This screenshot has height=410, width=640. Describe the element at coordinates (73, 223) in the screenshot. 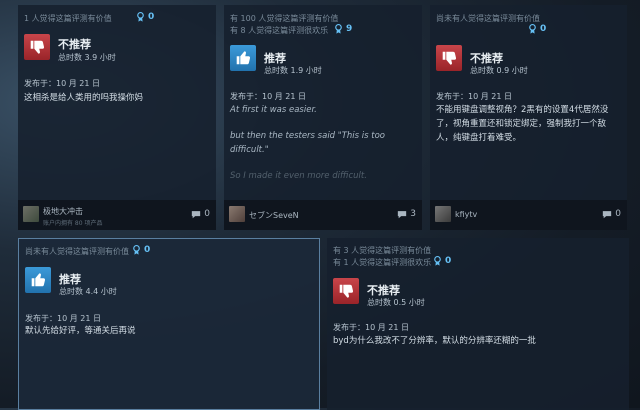

I see `user-product-count: 账户内拥有 80 项产品` at that location.